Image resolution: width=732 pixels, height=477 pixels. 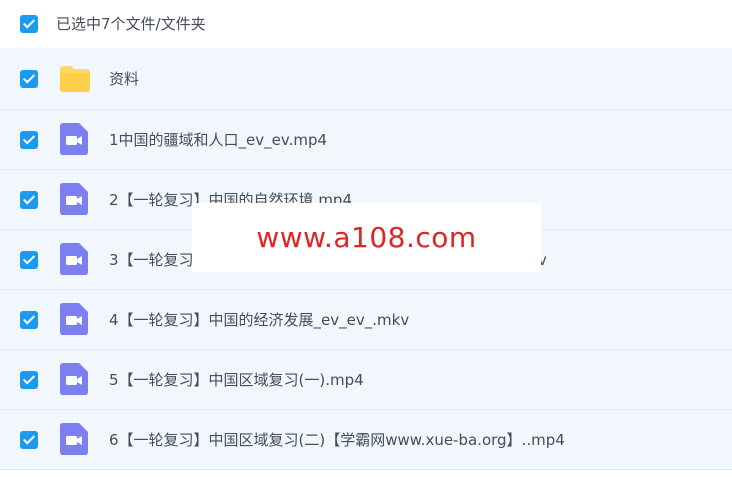 I want to click on watermark-text: www.a108.com, so click(x=366, y=237).